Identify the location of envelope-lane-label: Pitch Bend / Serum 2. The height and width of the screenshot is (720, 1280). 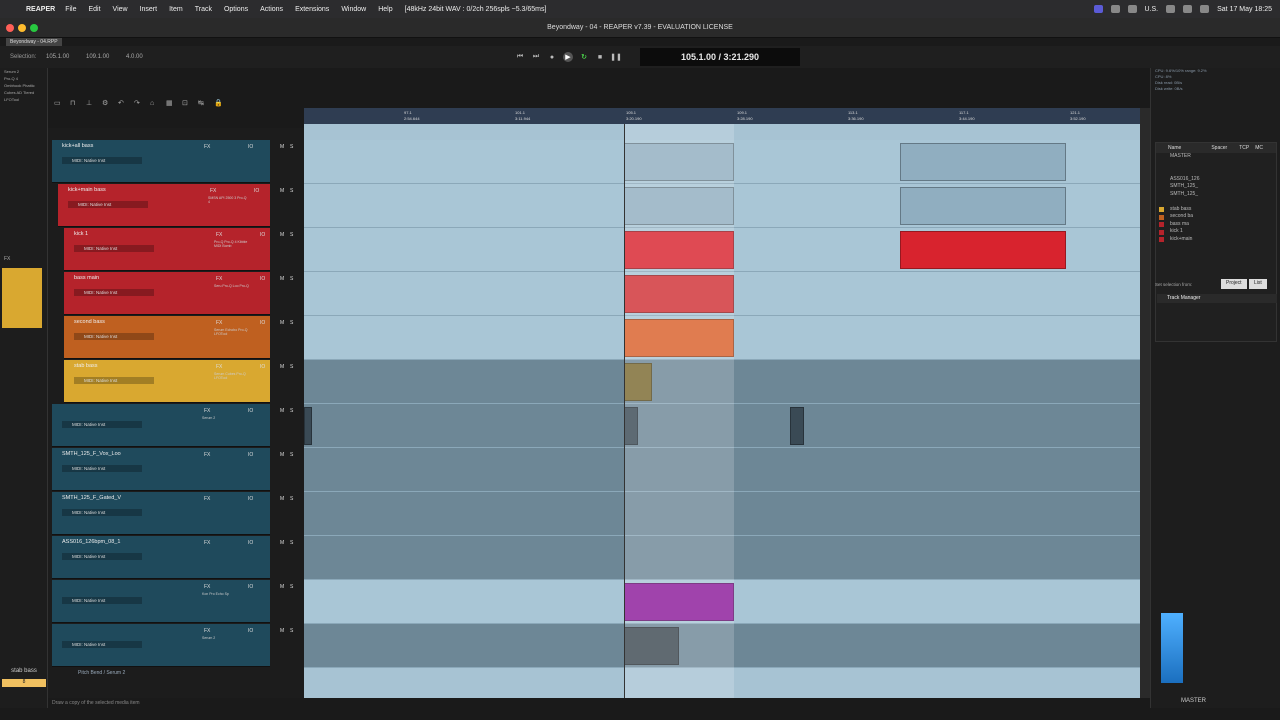
(101, 673).